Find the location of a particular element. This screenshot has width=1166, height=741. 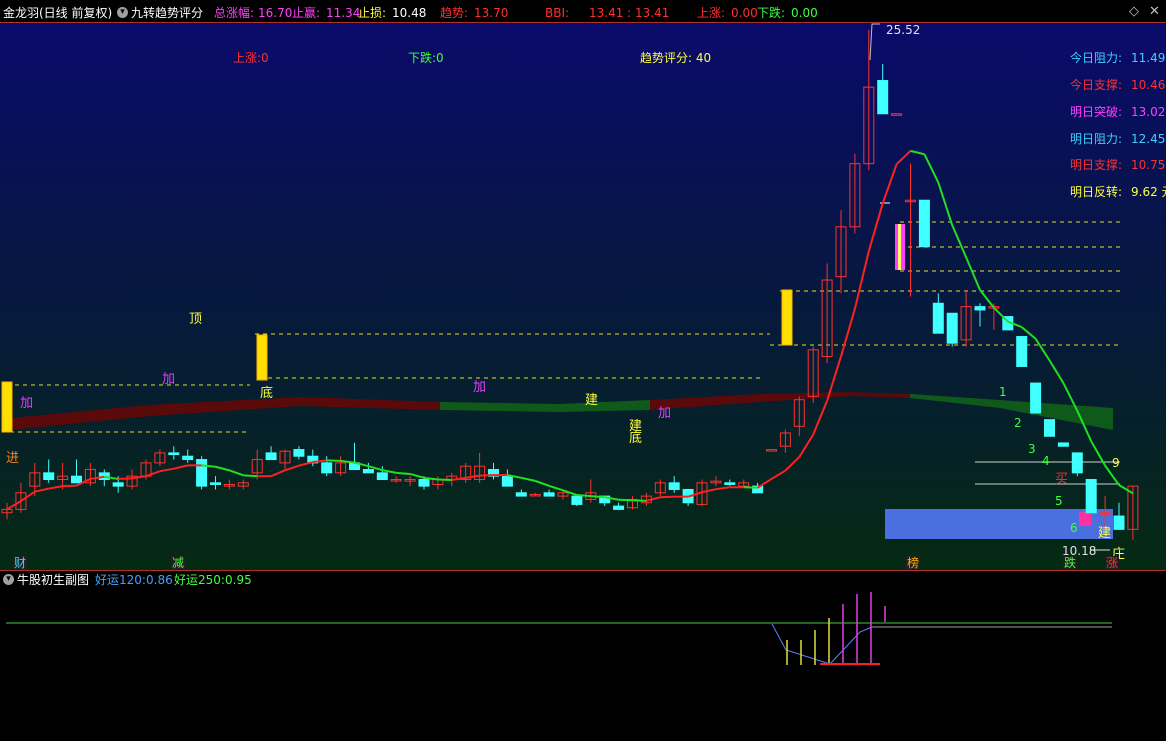

bottom-tag: 跌 is located at coordinates (1070, 563).